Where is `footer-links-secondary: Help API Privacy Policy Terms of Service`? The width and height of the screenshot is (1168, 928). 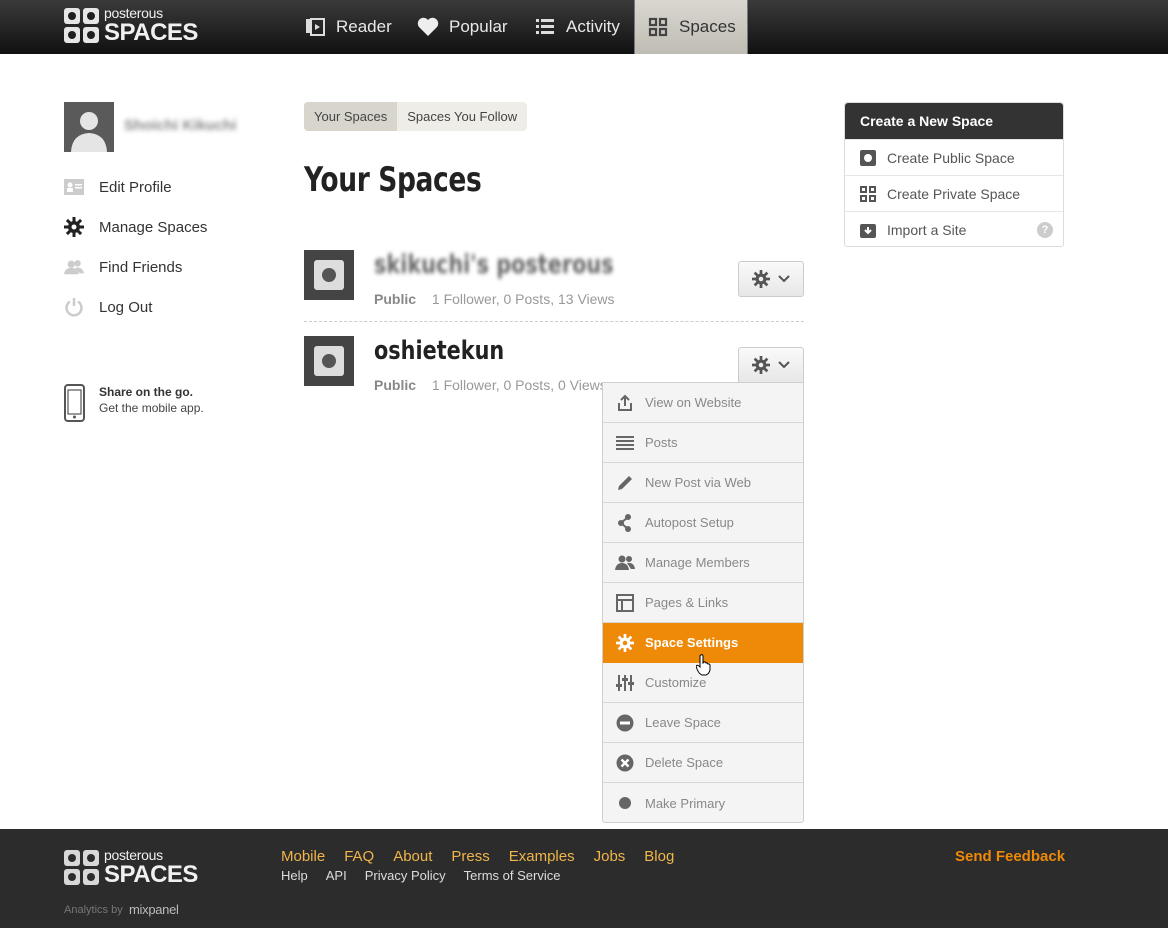
footer-links-secondary: Help API Privacy Policy Terms of Service is located at coordinates (420, 875).